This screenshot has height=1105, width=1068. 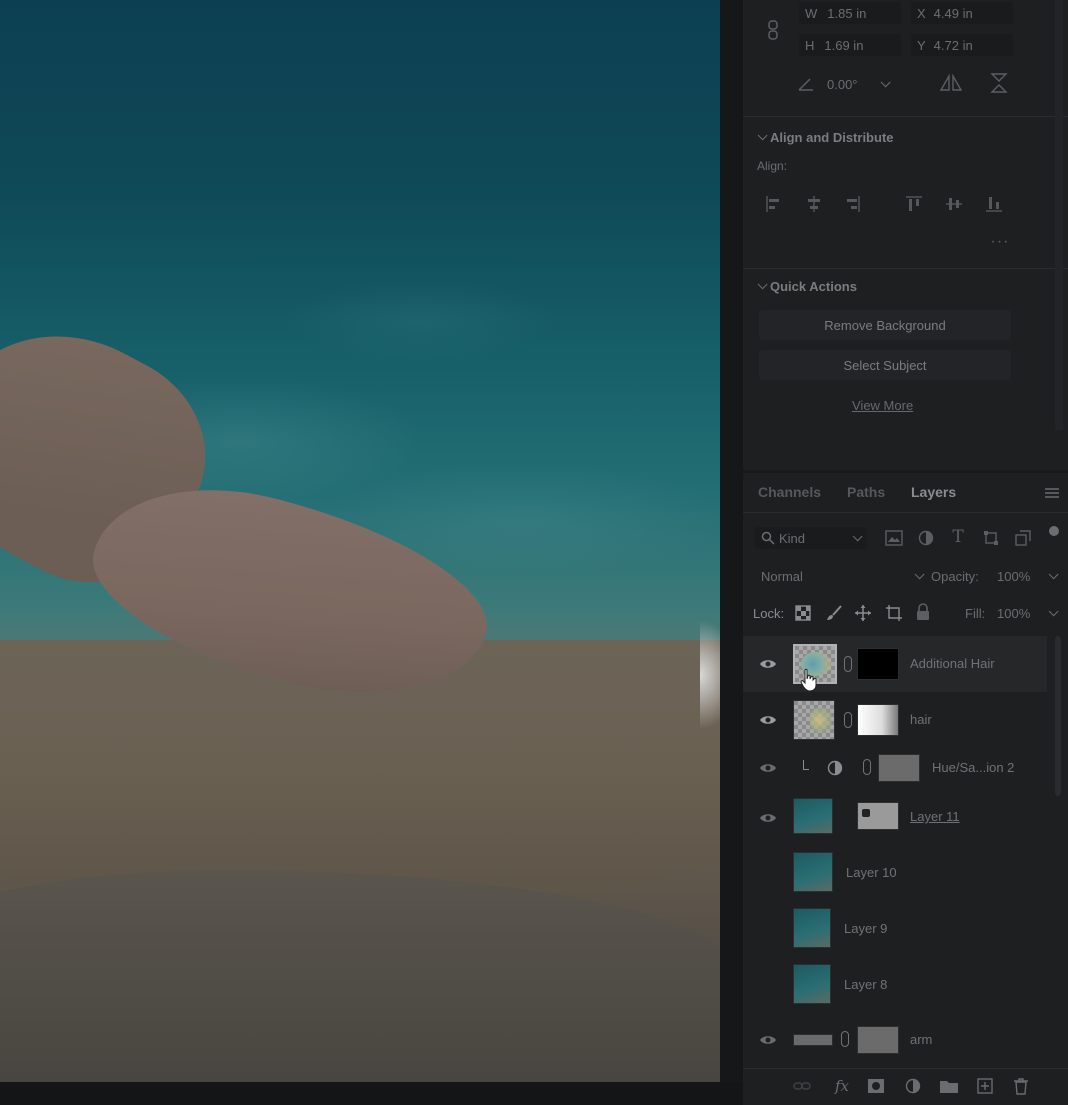 What do you see at coordinates (852, 204) in the screenshot?
I see `align-right-icon` at bounding box center [852, 204].